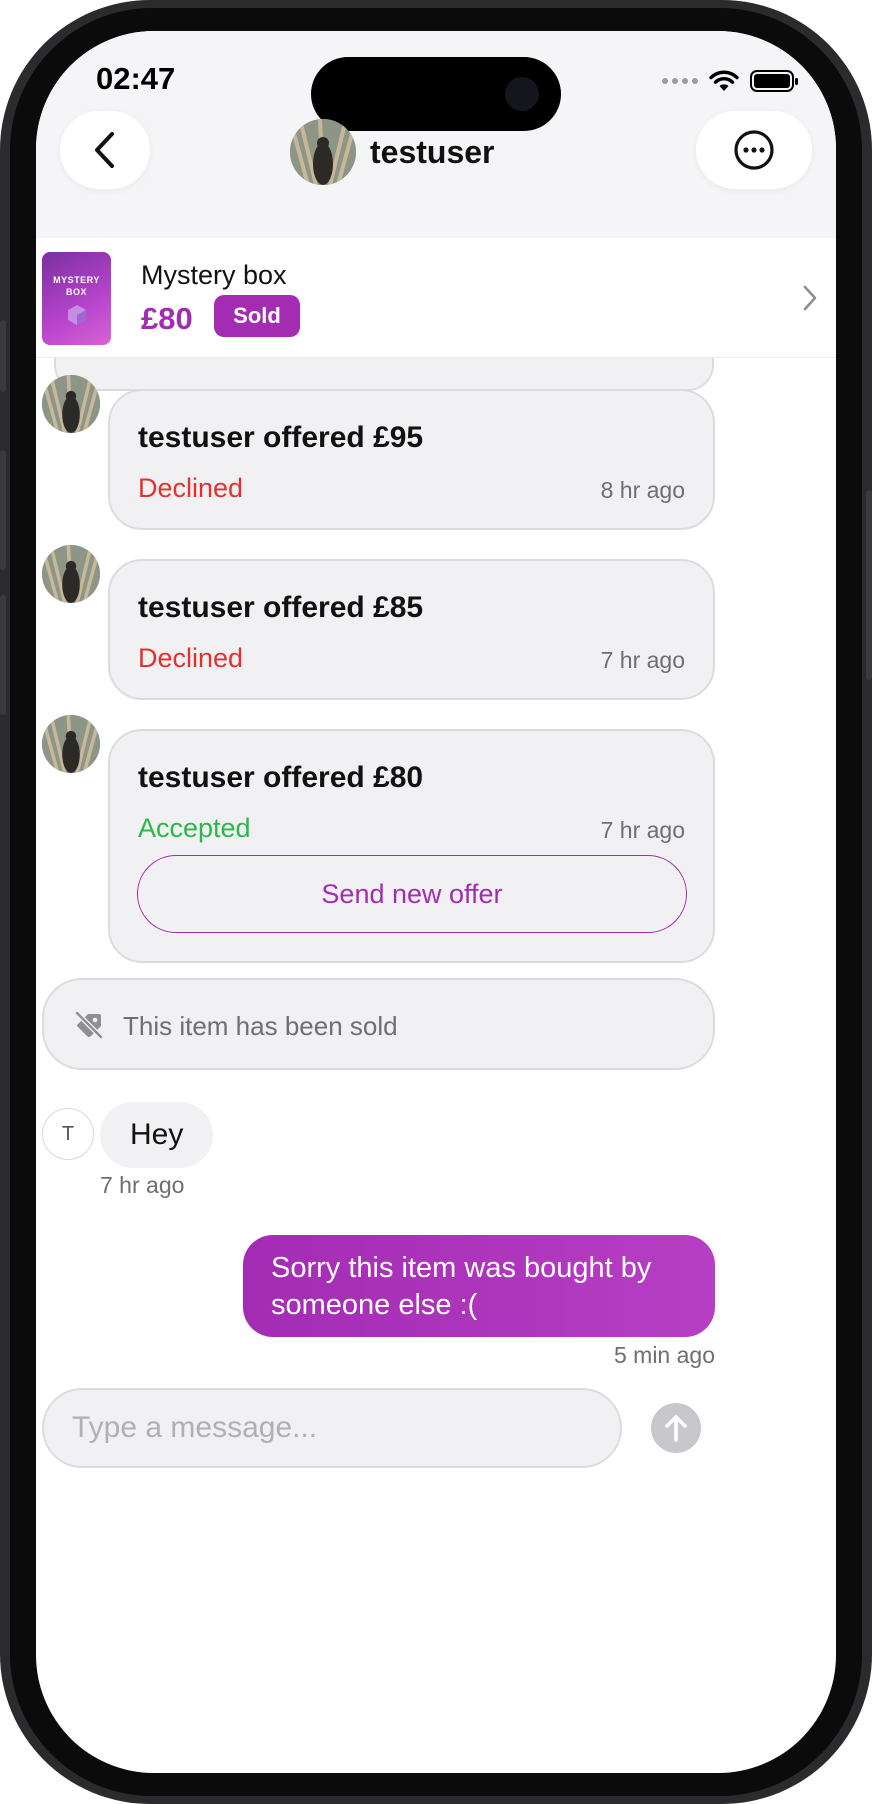 The height and width of the screenshot is (1804, 872). Describe the element at coordinates (68, 1134) in the screenshot. I see `sender-avatar: T` at that location.